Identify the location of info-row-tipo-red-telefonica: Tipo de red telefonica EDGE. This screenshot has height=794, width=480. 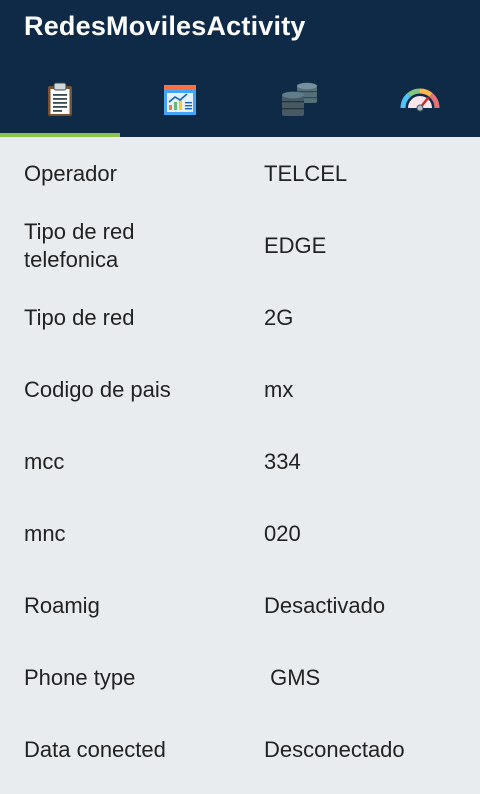
(240, 245).